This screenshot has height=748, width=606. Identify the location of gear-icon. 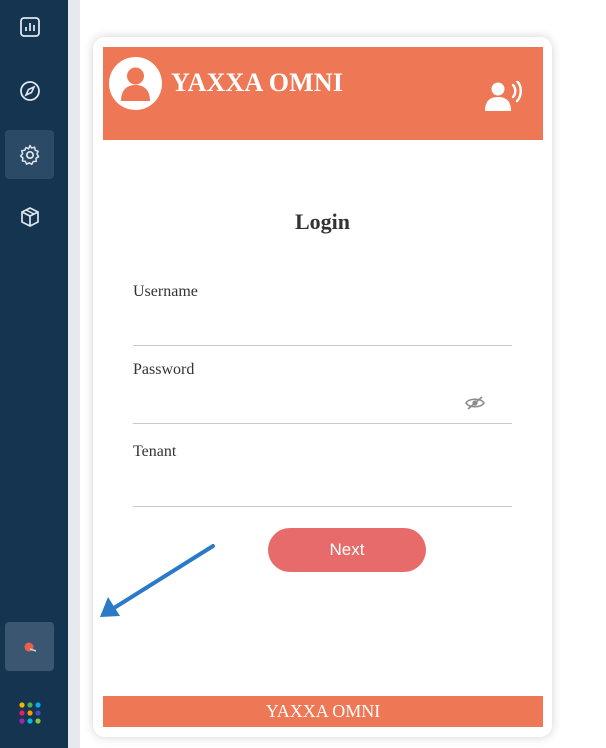
(29, 154).